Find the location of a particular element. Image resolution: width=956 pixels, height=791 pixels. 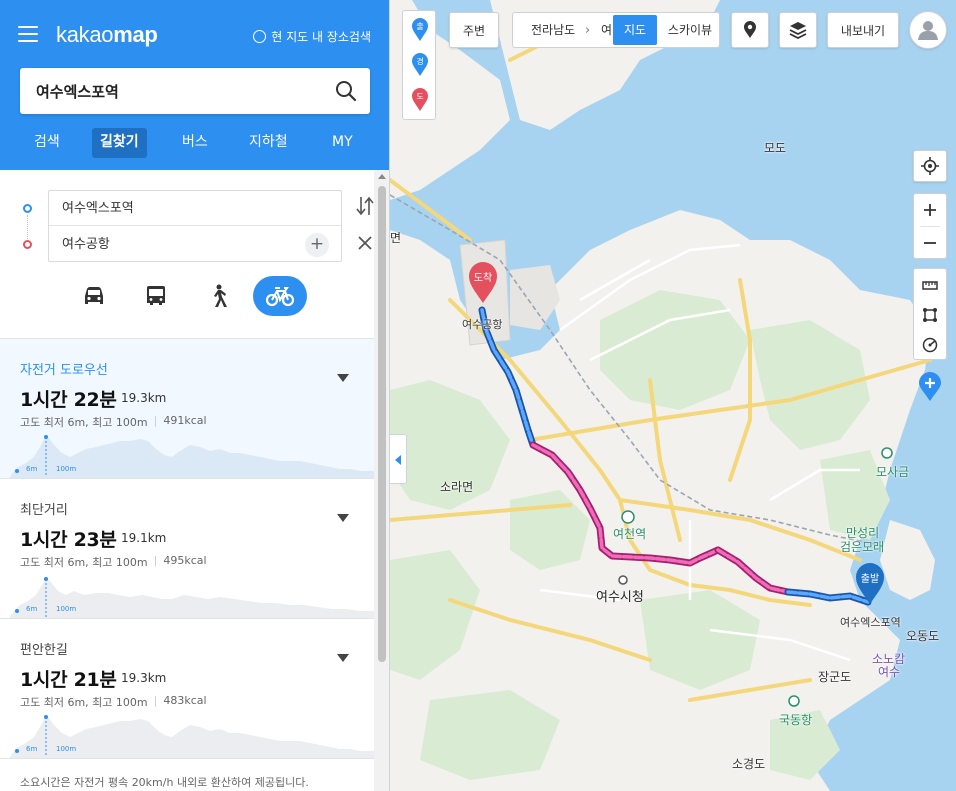

arrival-pin-icon: 도착 is located at coordinates (483, 283).